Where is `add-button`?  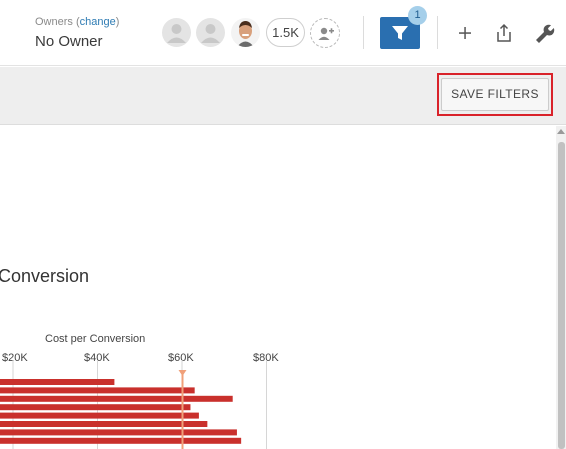 add-button is located at coordinates (465, 33).